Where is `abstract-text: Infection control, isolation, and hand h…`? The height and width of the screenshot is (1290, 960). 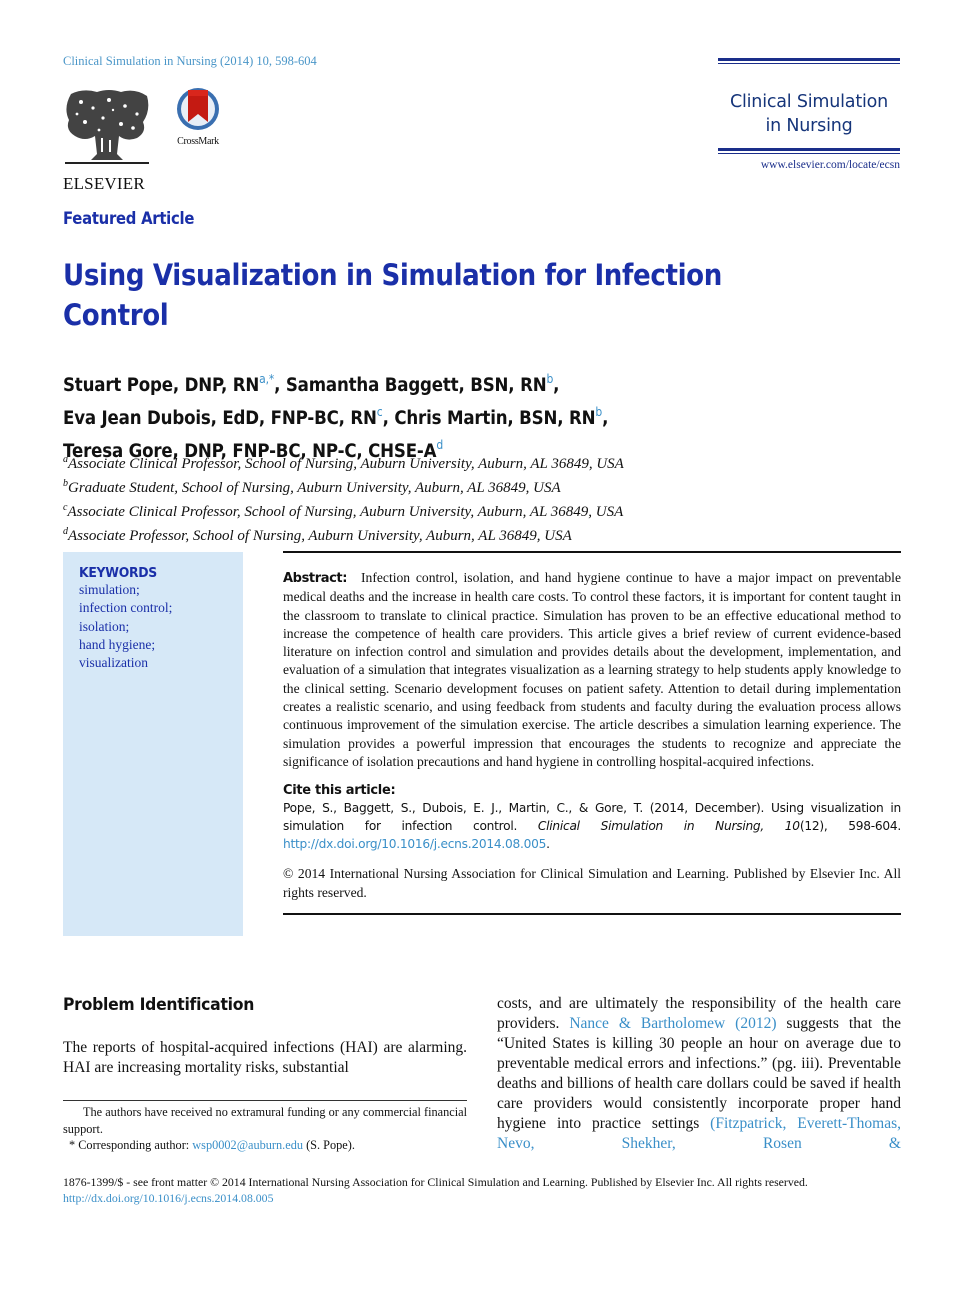 abstract-text: Infection control, isolation, and hand h… is located at coordinates (592, 669).